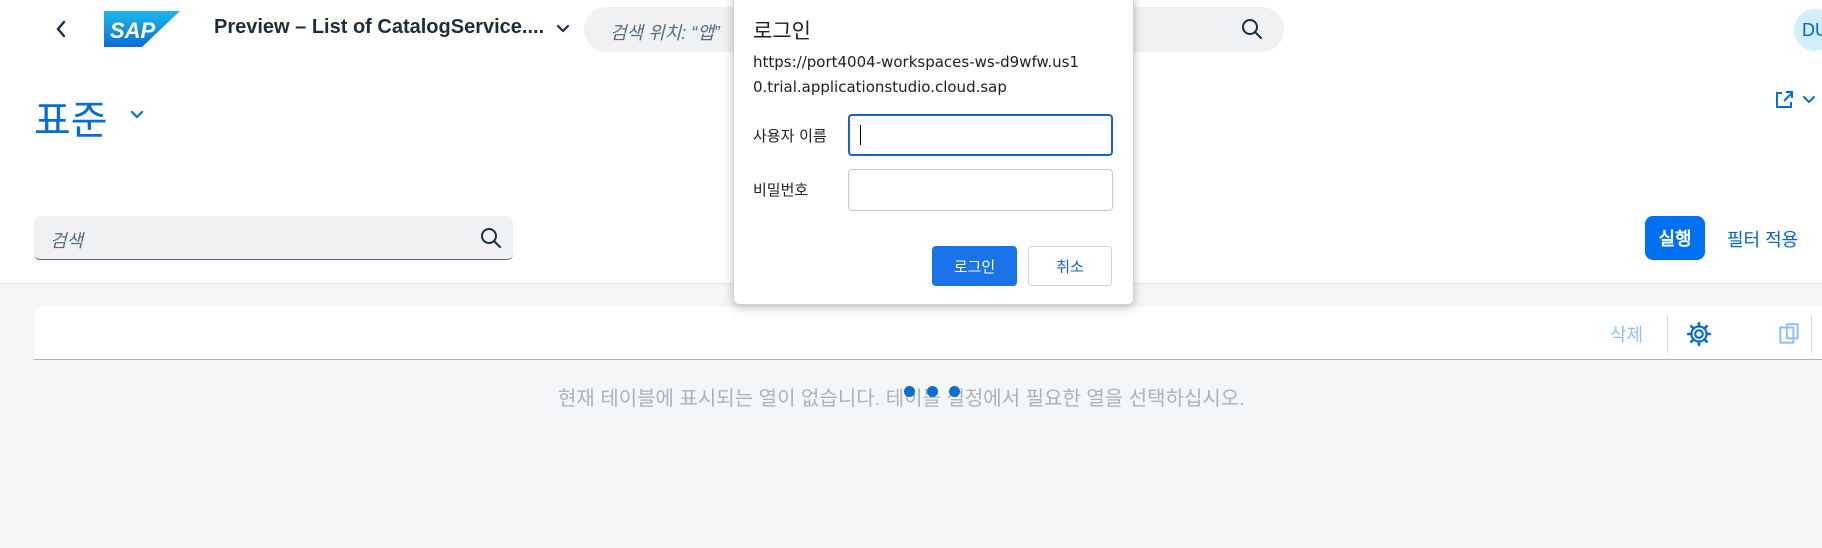 The width and height of the screenshot is (1822, 548). What do you see at coordinates (273, 238) in the screenshot?
I see `filter-search-field: 검색` at bounding box center [273, 238].